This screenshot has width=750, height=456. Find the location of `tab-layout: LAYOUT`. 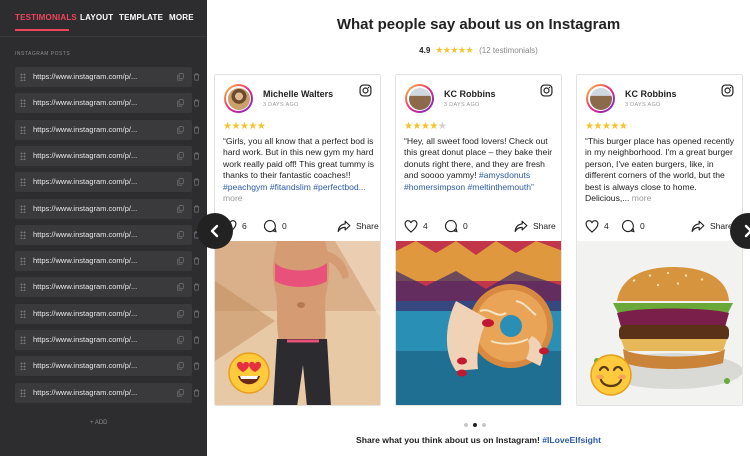

tab-layout: LAYOUT is located at coordinates (96, 17).